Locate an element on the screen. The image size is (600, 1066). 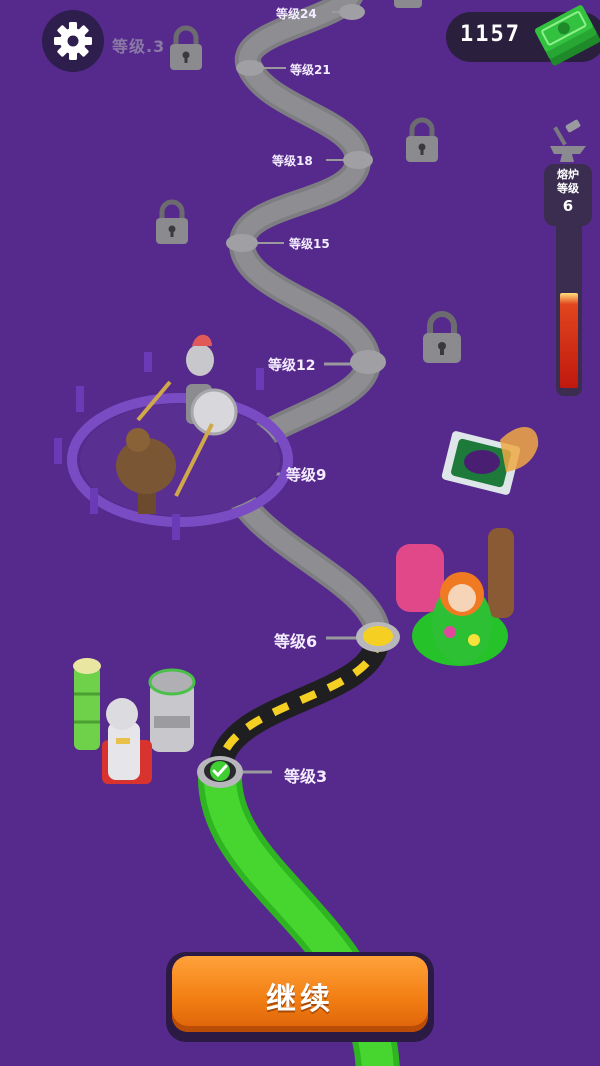
level-label-12: 等级12 is located at coordinates (292, 366).